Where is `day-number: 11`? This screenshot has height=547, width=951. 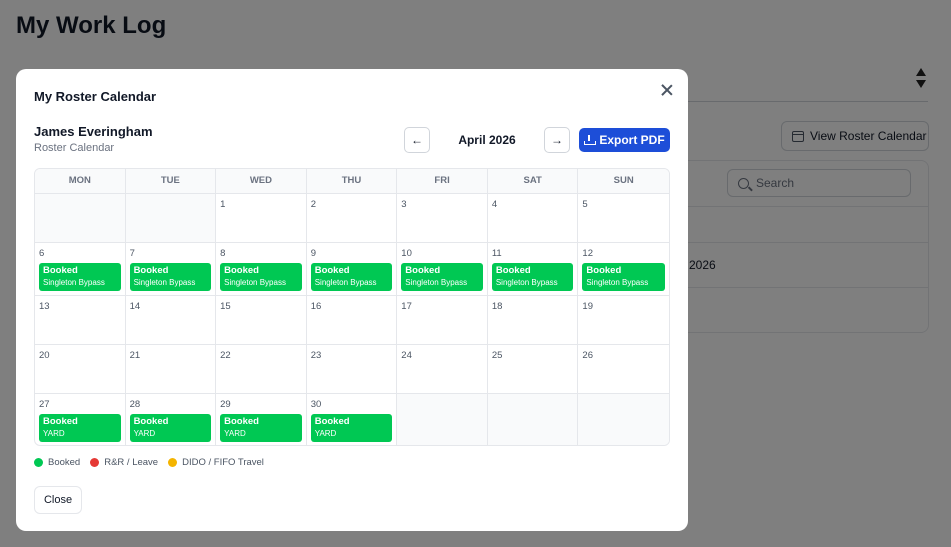 day-number: 11 is located at coordinates (496, 253).